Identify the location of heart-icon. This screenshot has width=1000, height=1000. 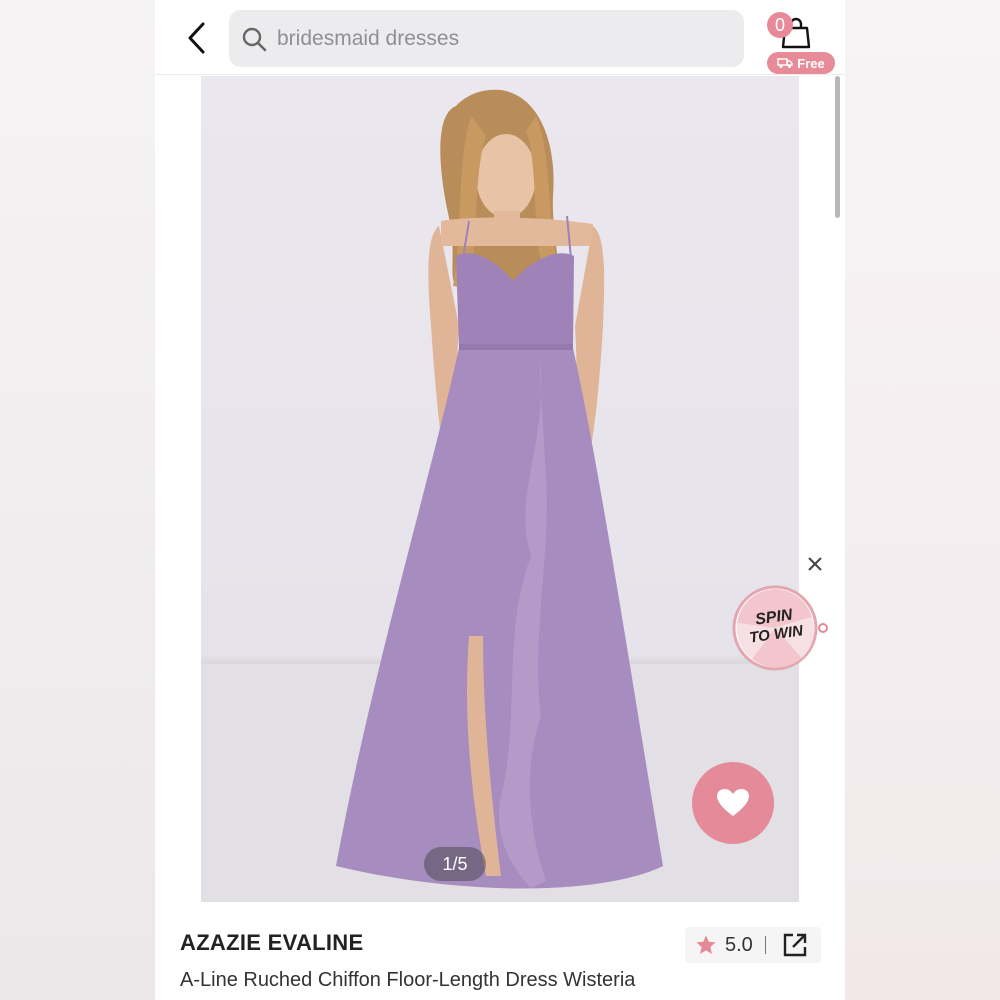
(733, 802).